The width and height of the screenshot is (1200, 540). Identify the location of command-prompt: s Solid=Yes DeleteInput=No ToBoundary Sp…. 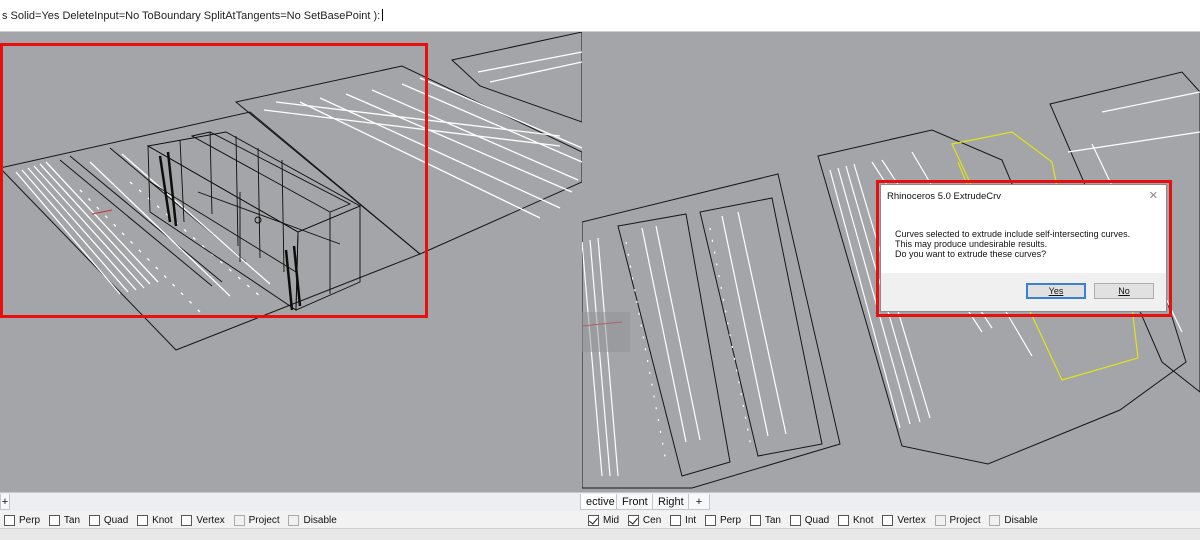
(193, 15).